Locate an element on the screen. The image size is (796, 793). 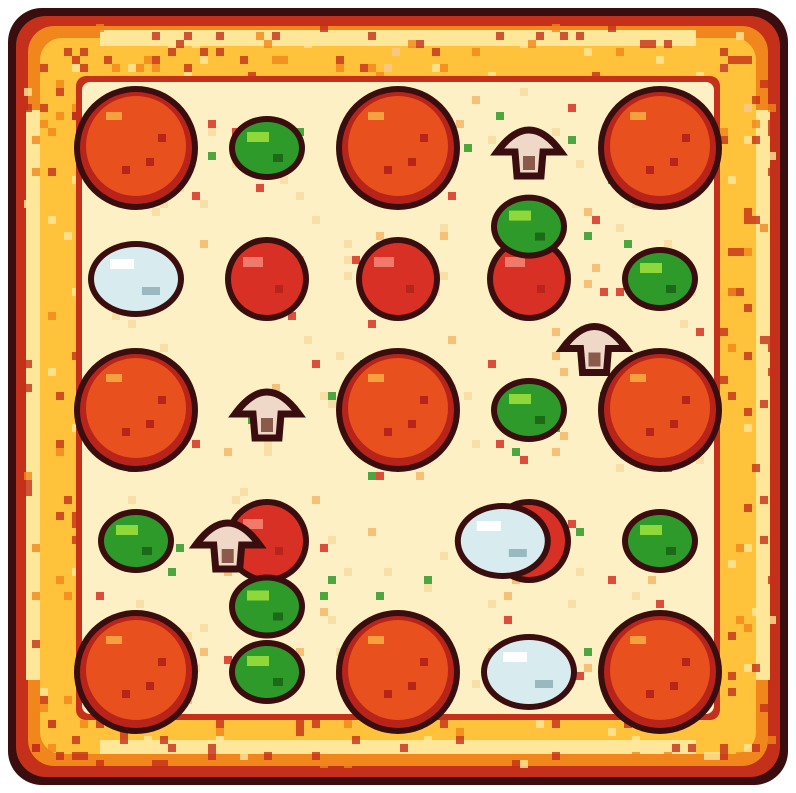
crust-highlight-bottom is located at coordinates (398, 747).